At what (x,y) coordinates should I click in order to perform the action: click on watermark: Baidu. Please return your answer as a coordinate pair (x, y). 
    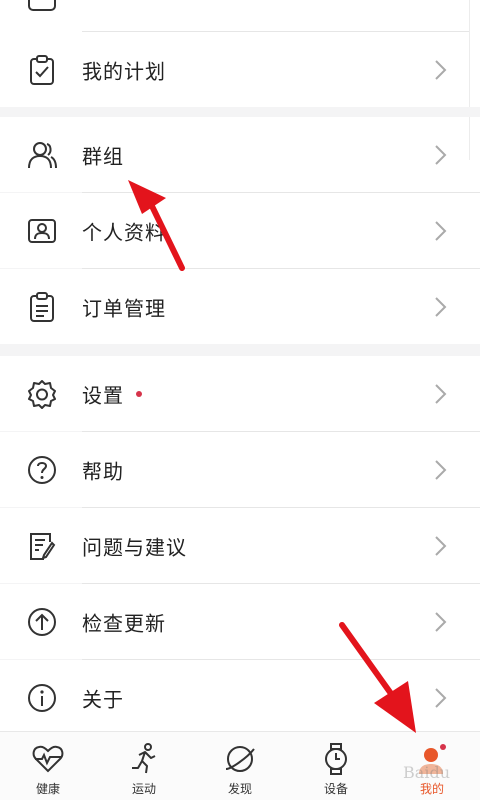
    Looking at the image, I should click on (426, 772).